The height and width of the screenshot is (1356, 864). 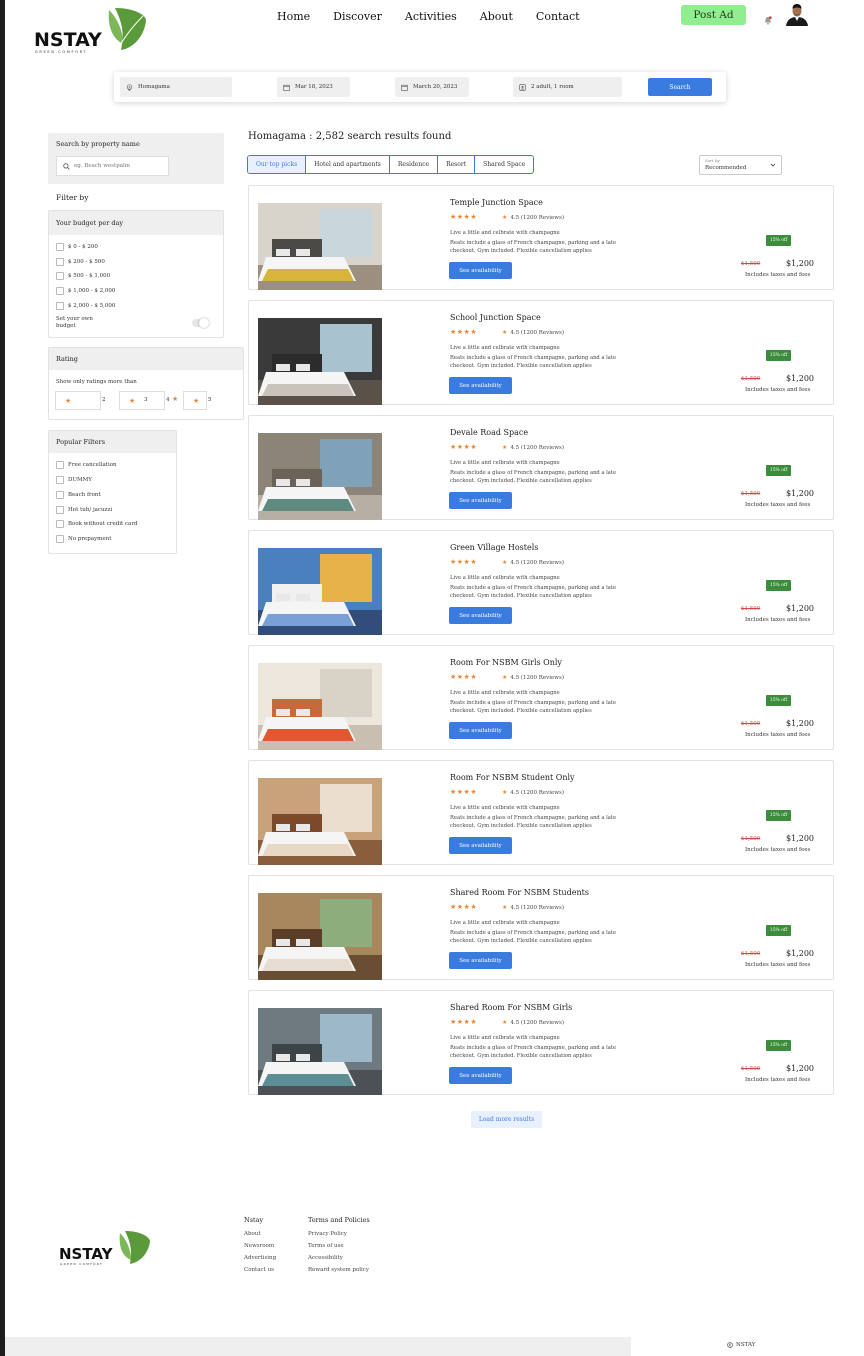 I want to click on rating-option-2: ★, so click(x=78, y=400).